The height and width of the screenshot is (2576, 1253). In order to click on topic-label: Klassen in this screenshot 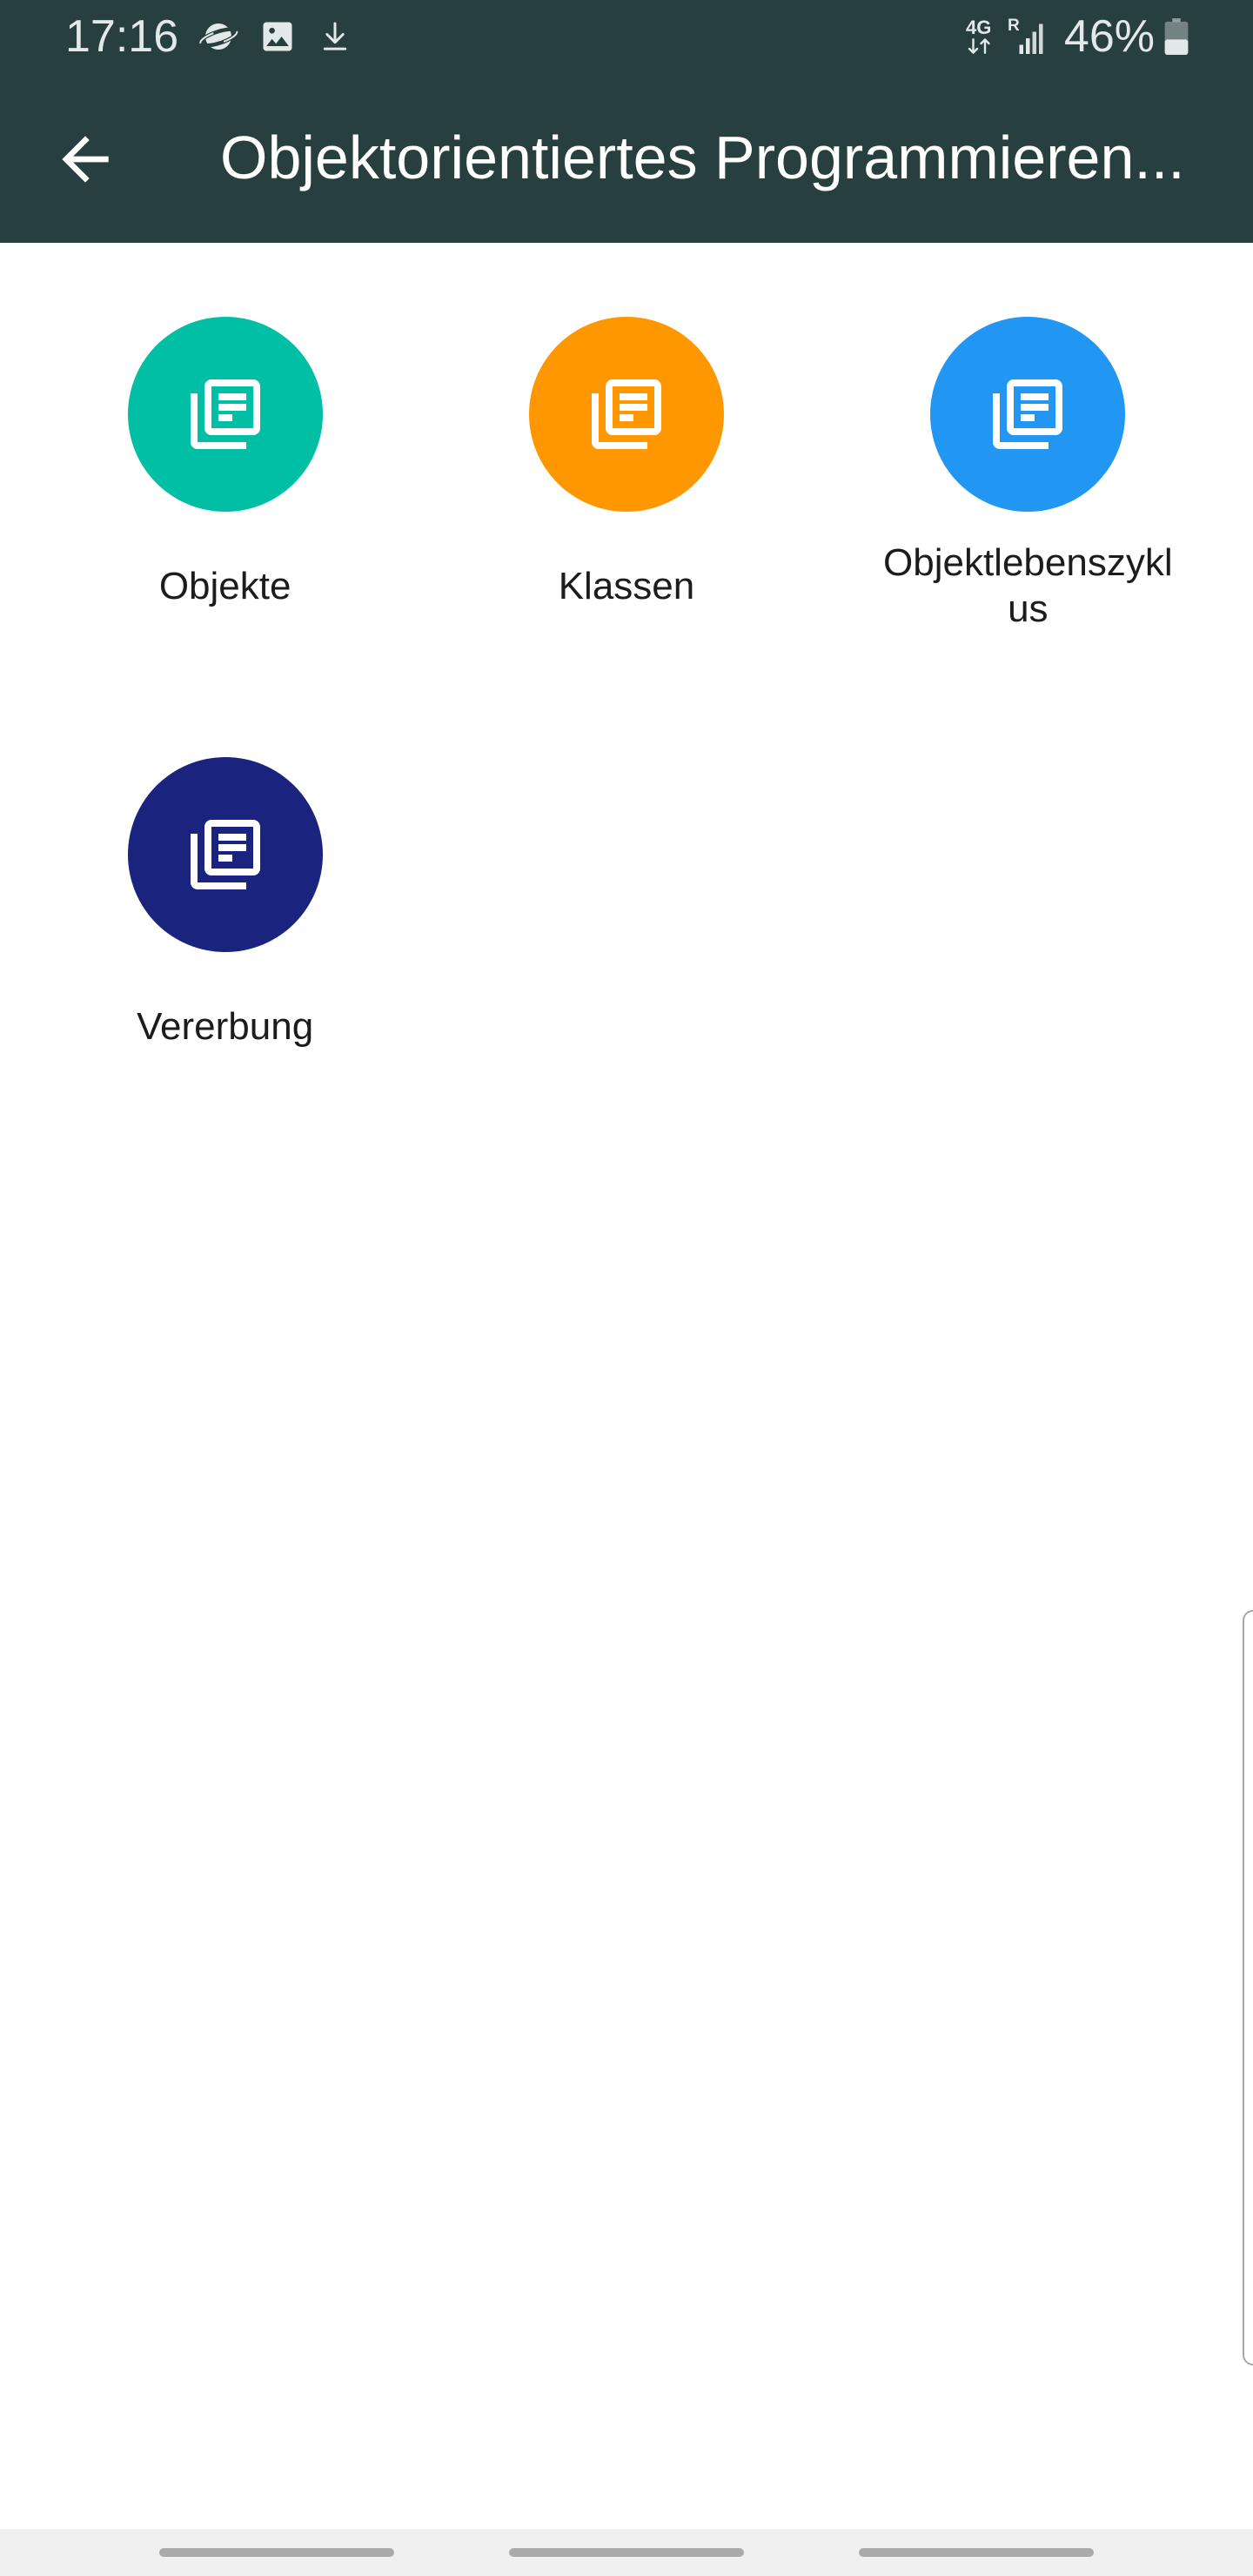, I will do `click(626, 586)`.